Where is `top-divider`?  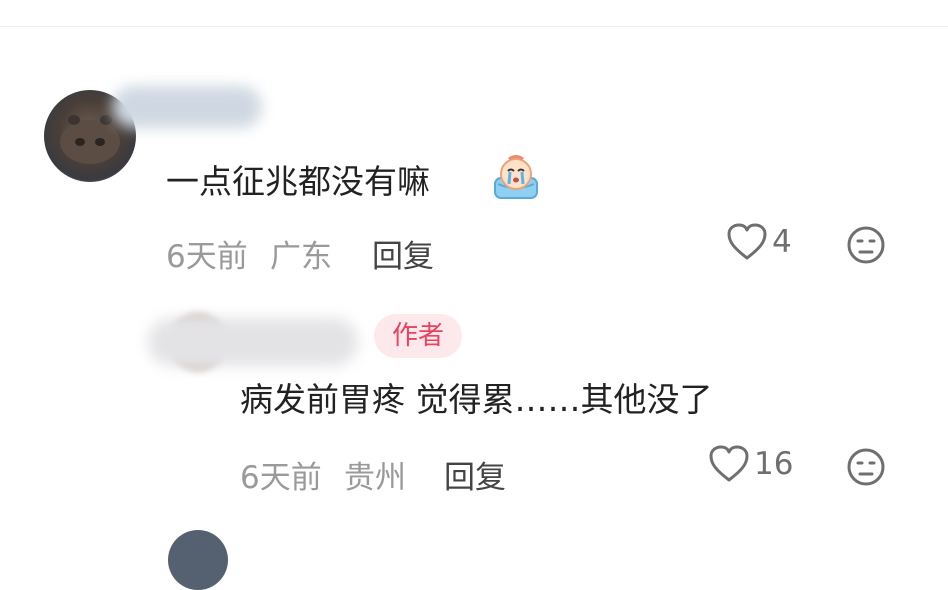
top-divider is located at coordinates (474, 26).